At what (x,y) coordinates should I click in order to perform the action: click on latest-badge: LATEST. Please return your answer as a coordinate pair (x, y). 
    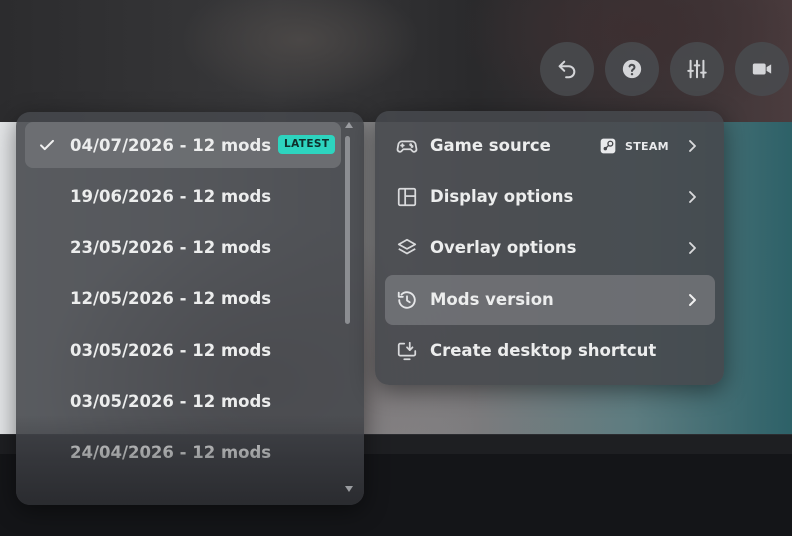
    Looking at the image, I should click on (307, 144).